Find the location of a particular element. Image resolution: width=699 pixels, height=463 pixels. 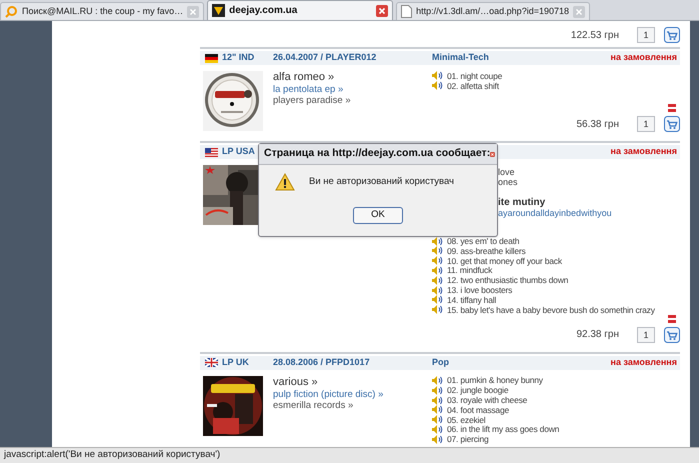

track-text: 07. piercing is located at coordinates (468, 439).